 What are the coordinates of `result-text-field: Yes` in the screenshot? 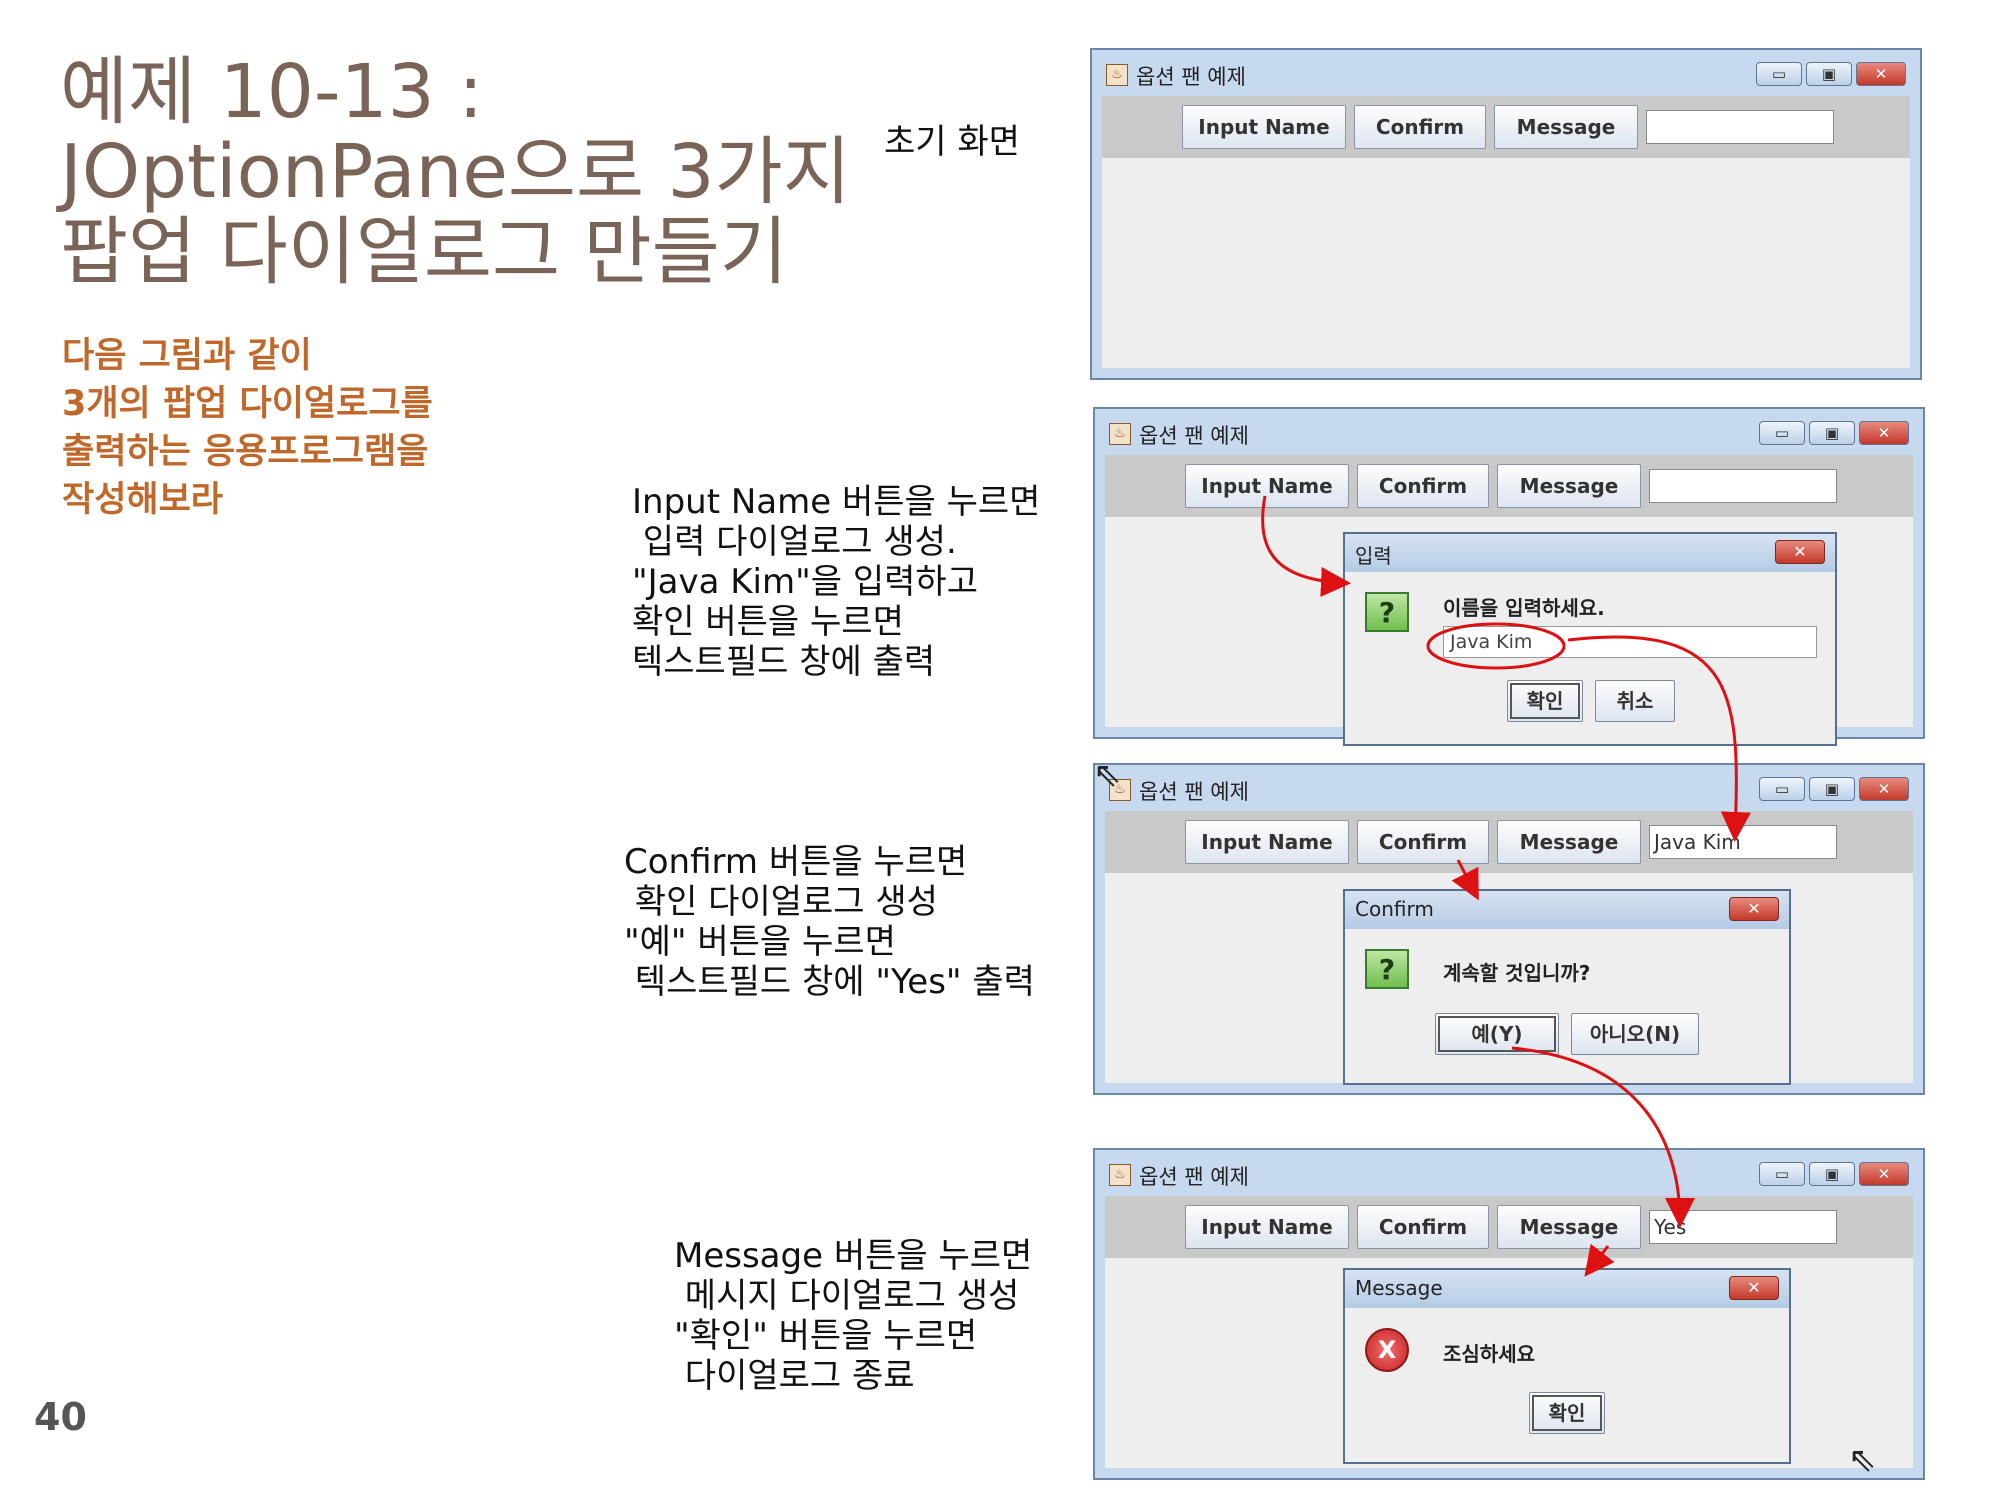 It's located at (1743, 1227).